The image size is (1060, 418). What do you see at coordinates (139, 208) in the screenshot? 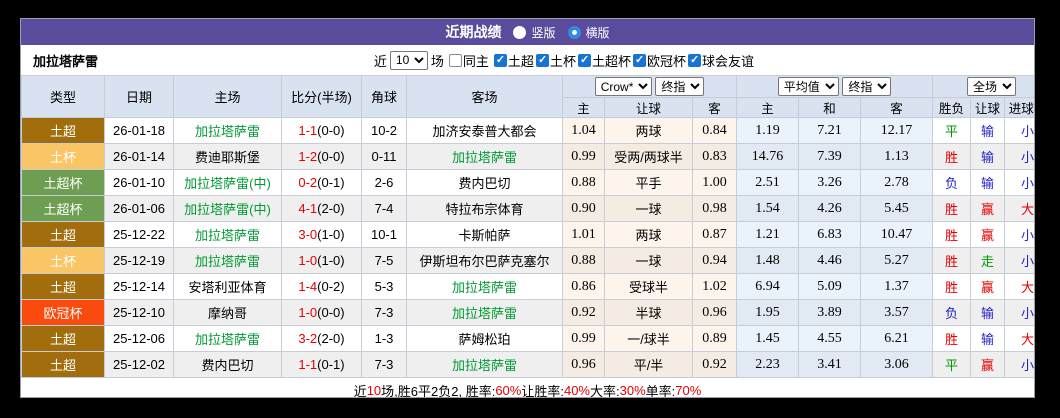
I see `match-date-cell: 26-01-06` at bounding box center [139, 208].